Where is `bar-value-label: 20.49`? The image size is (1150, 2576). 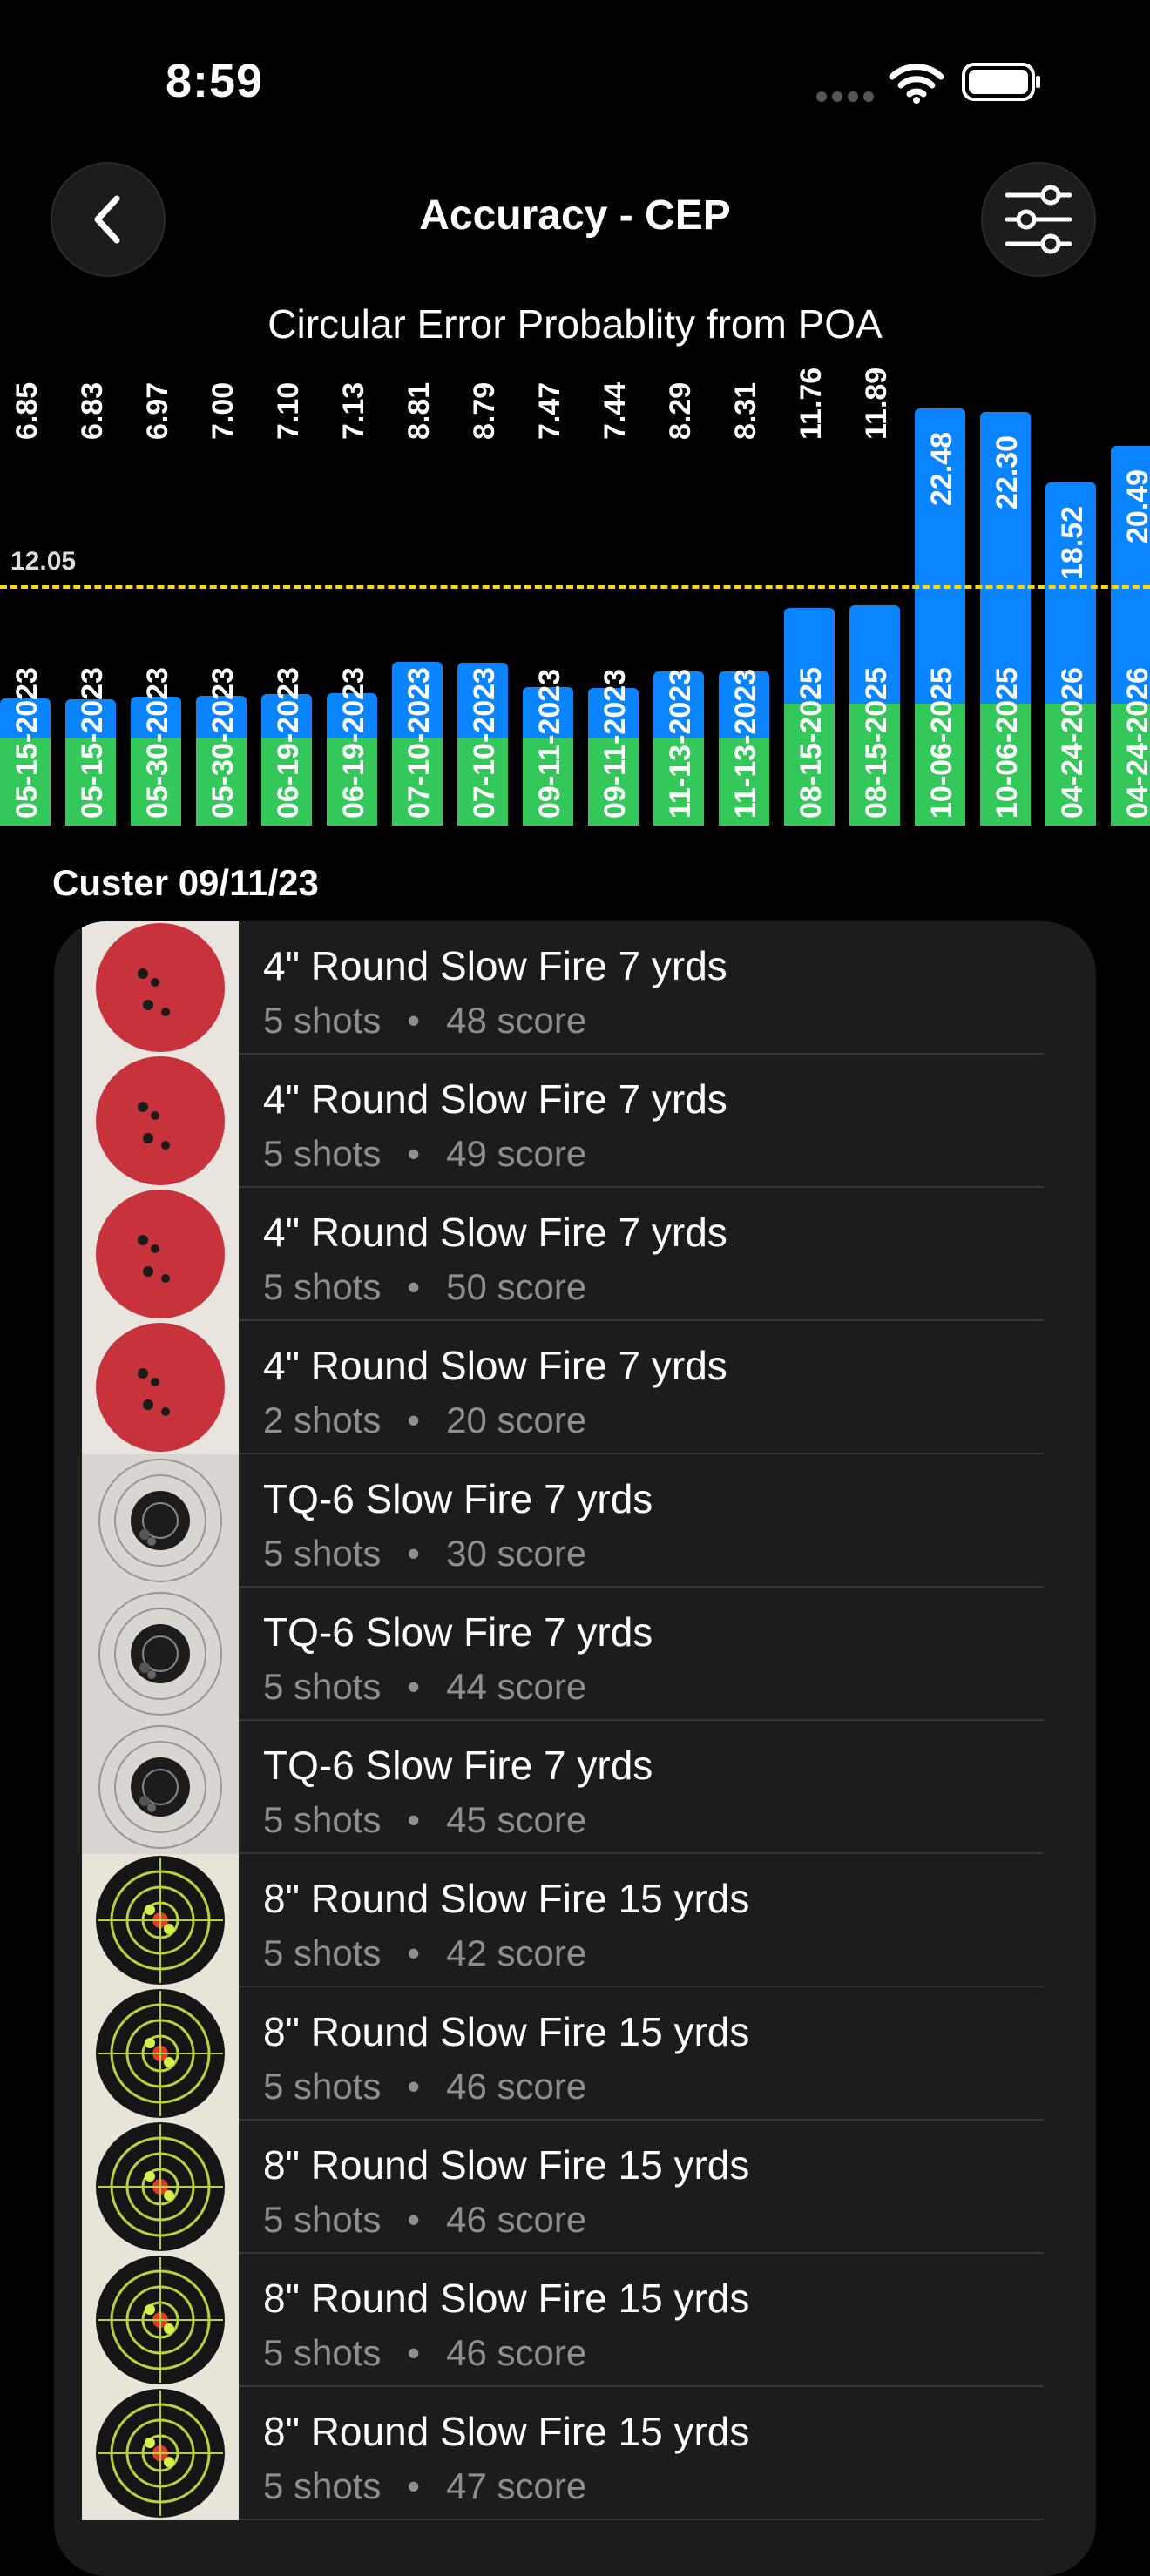
bar-value-label: 20.49 is located at coordinates (1136, 506).